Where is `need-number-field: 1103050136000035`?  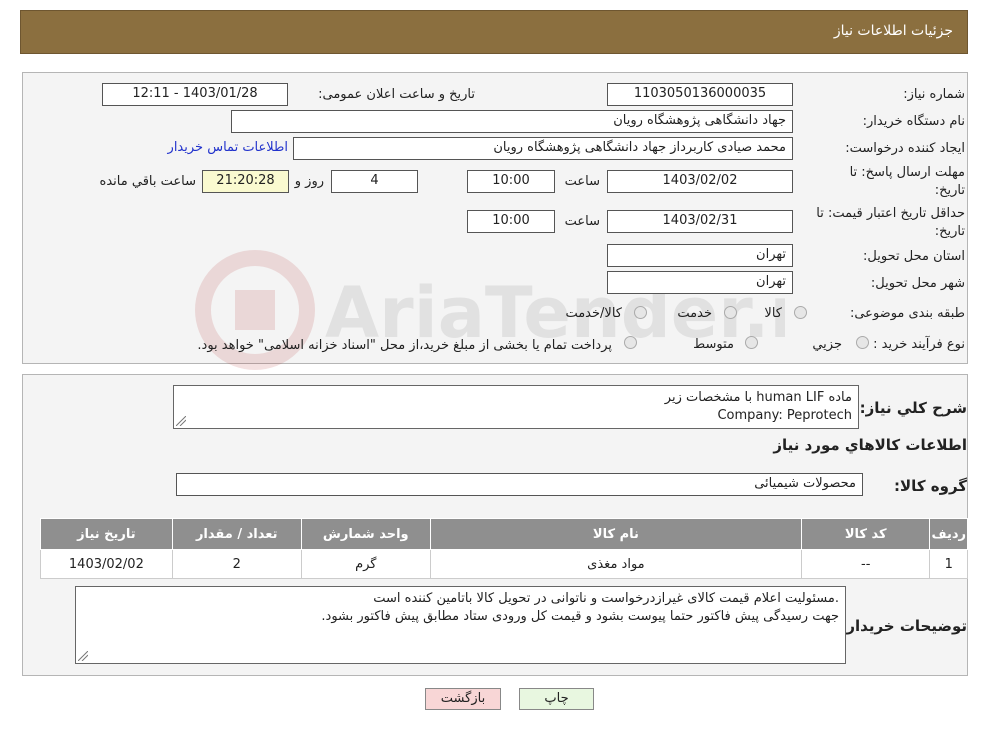 need-number-field: 1103050136000035 is located at coordinates (700, 94).